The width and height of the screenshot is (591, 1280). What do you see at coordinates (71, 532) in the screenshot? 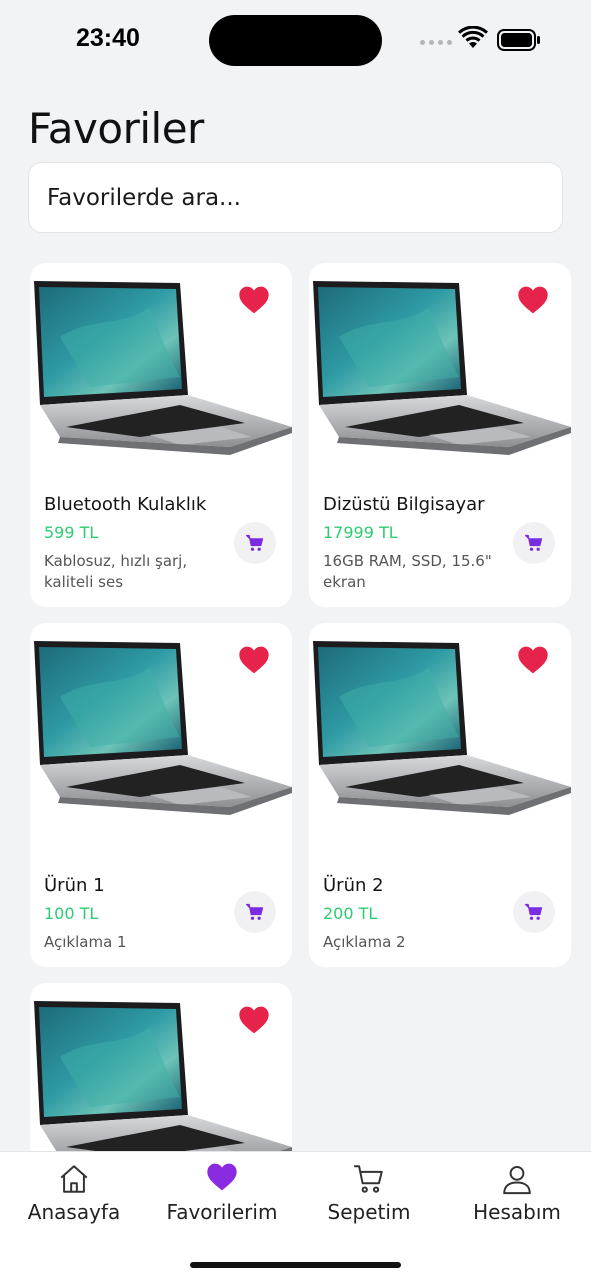
I see `product-price: 599 TL` at bounding box center [71, 532].